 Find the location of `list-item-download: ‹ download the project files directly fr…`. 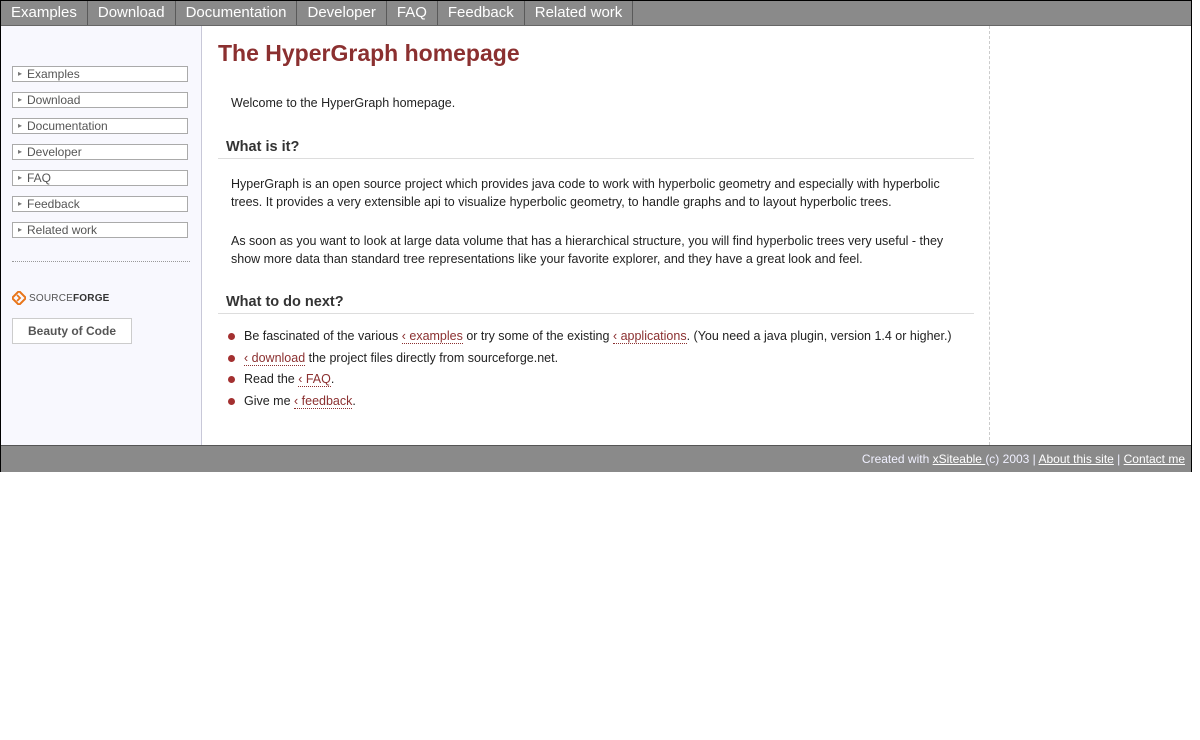

list-item-download: ‹ download the project files directly fr… is located at coordinates (603, 358).